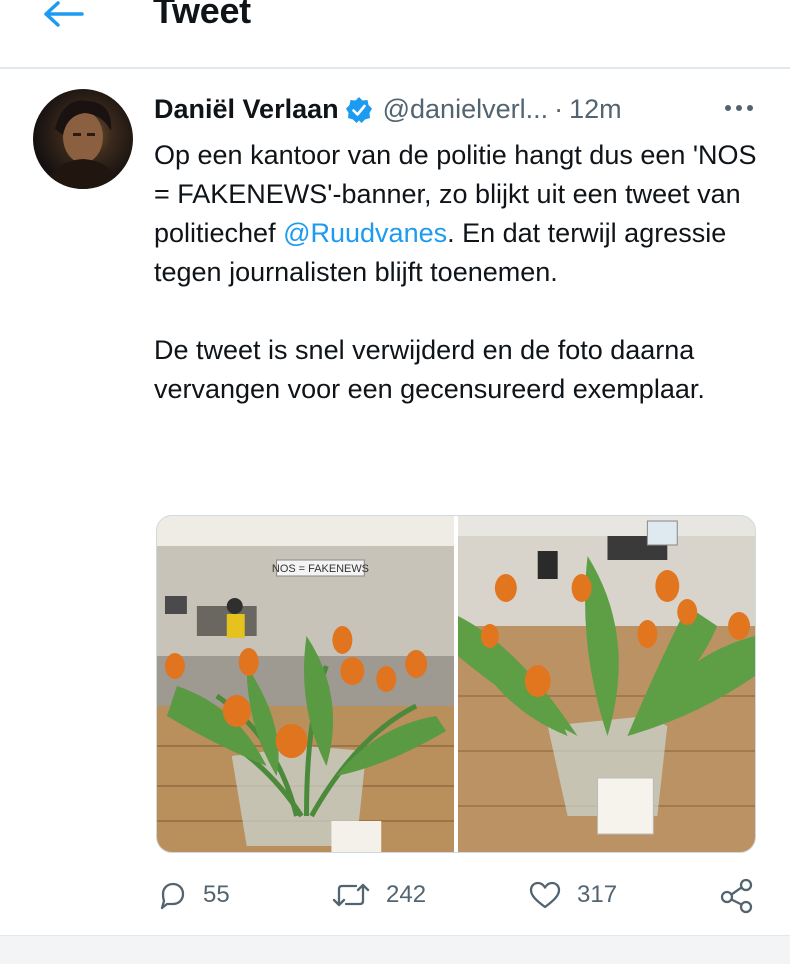 The height and width of the screenshot is (964, 790). What do you see at coordinates (545, 895) in the screenshot?
I see `heart-icon` at bounding box center [545, 895].